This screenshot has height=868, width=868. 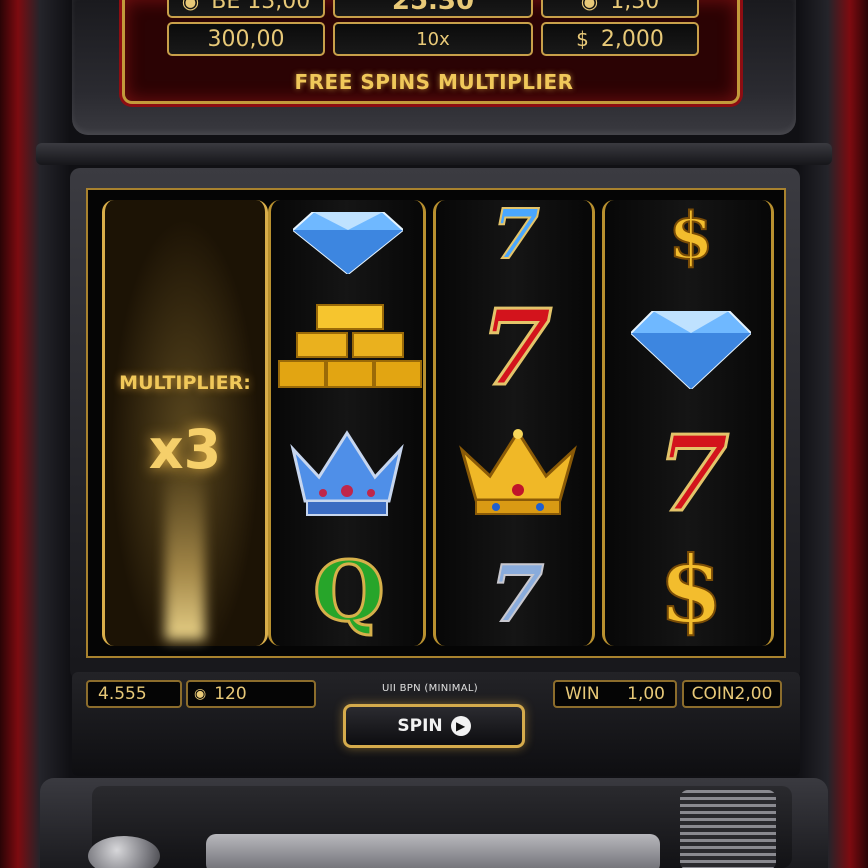 What do you see at coordinates (434, 154) in the screenshot?
I see `cabinet-divider` at bounding box center [434, 154].